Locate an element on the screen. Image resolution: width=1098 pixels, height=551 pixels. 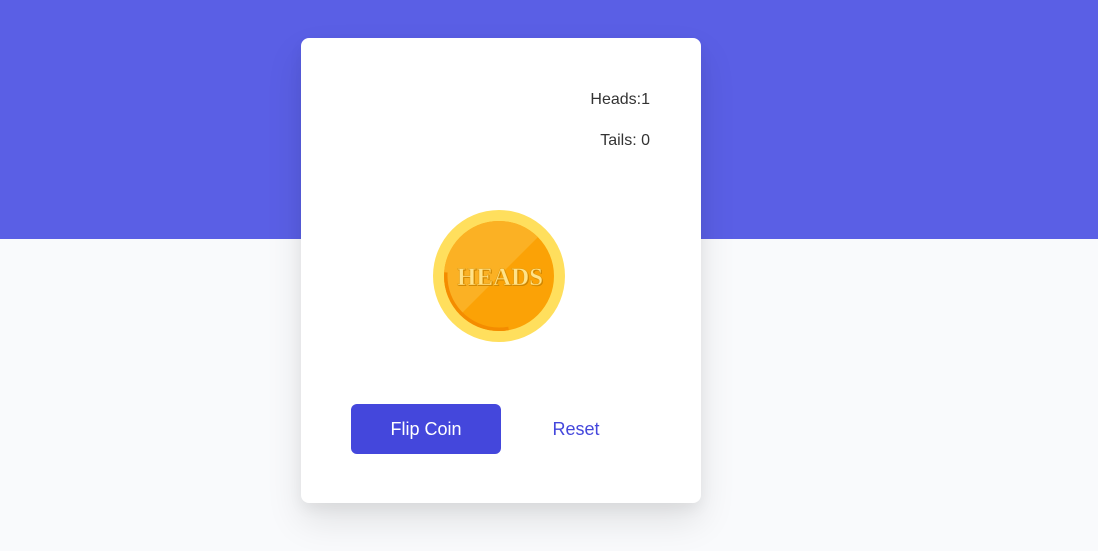
score-panel: Heads:1 Tails: 0 is located at coordinates (620, 120).